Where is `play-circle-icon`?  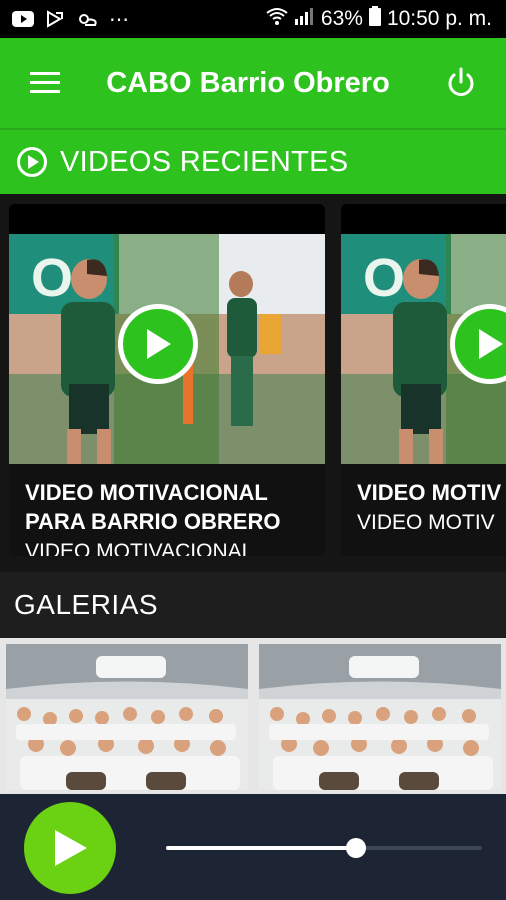 play-circle-icon is located at coordinates (32, 162).